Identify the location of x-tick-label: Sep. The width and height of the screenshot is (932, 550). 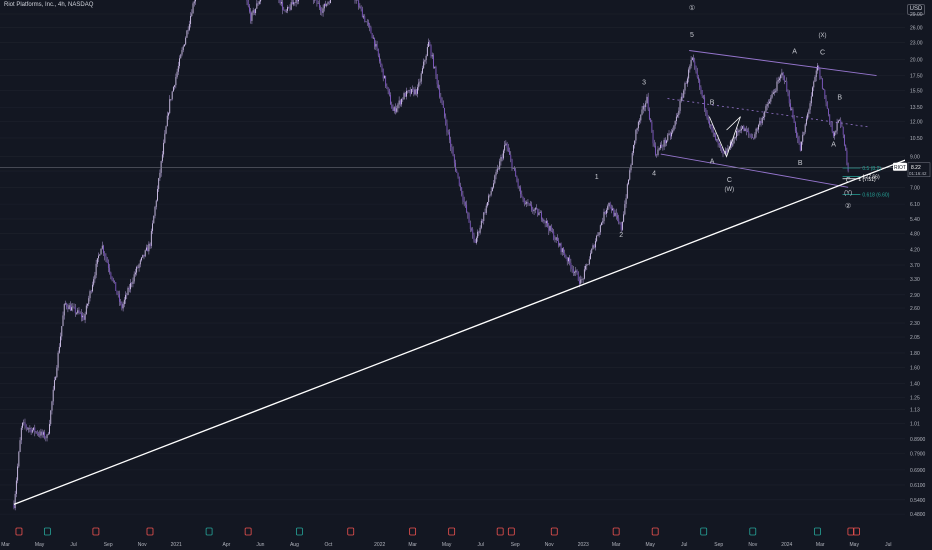
(515, 545).